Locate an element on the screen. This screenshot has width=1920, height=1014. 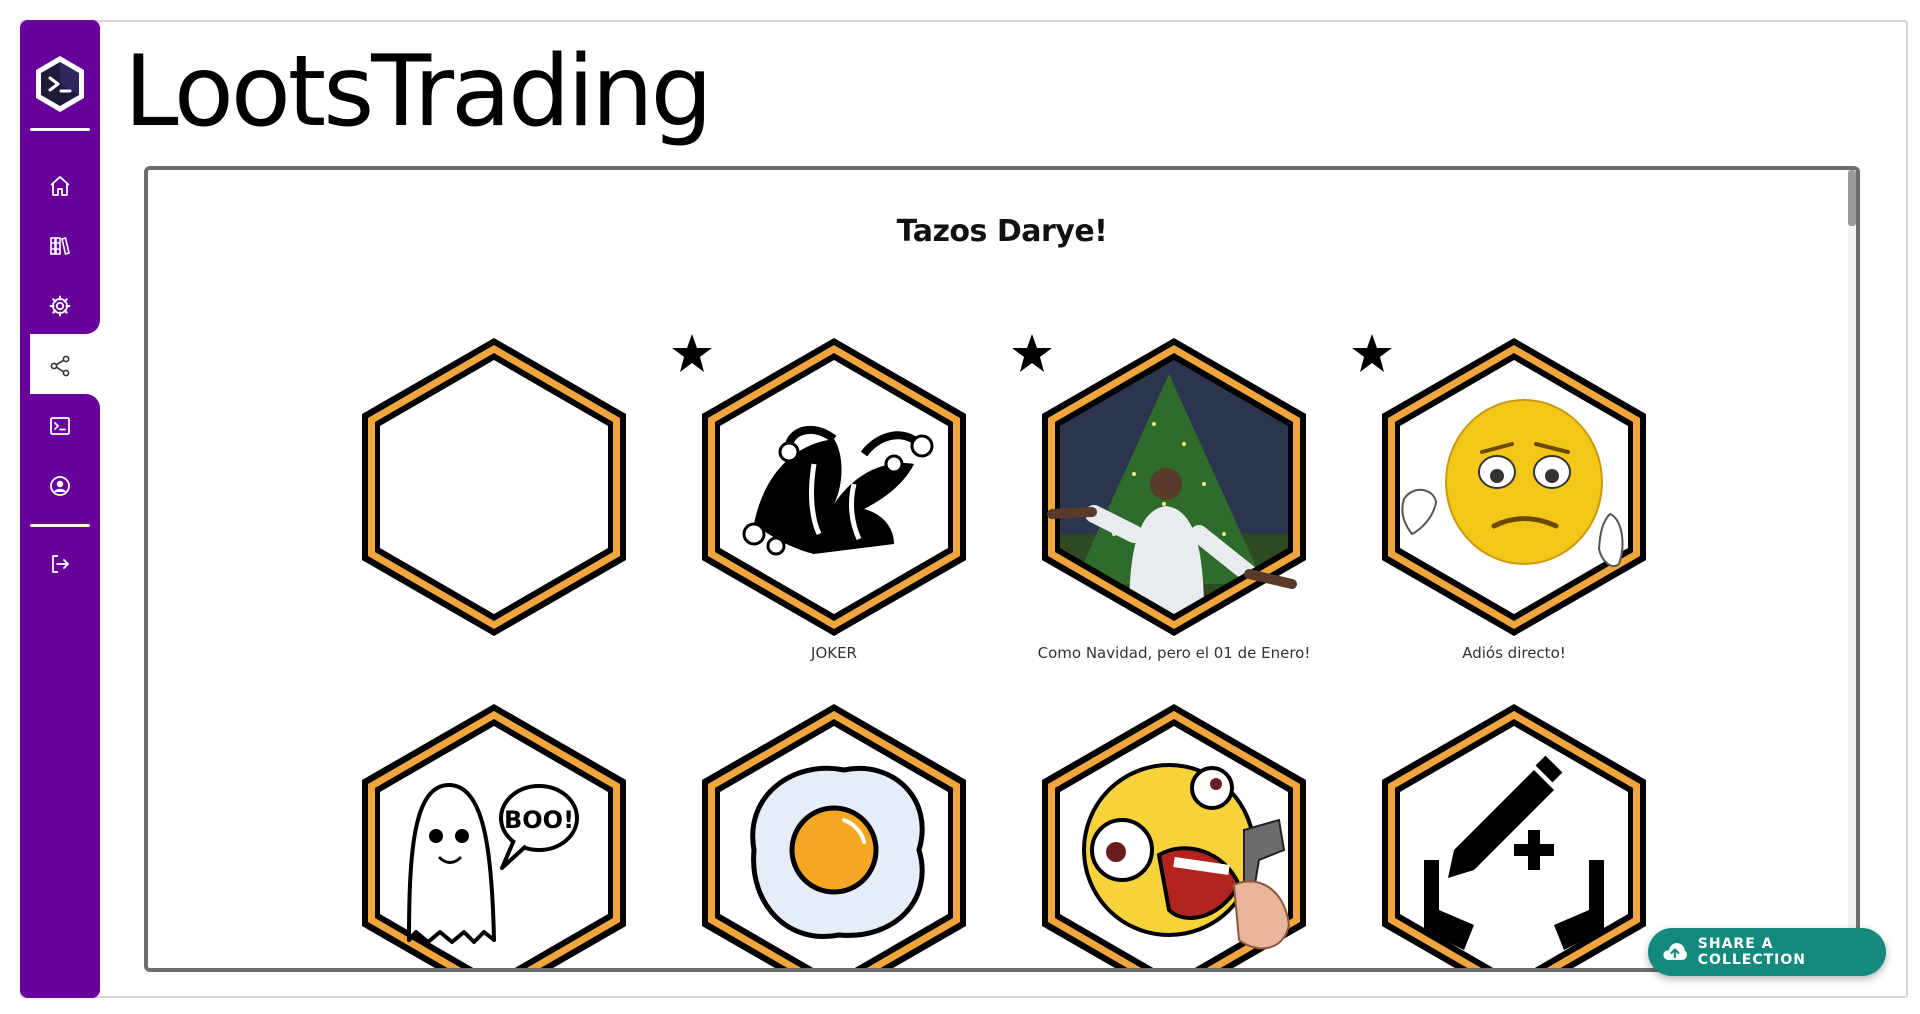
terminal-icon is located at coordinates (60, 426).